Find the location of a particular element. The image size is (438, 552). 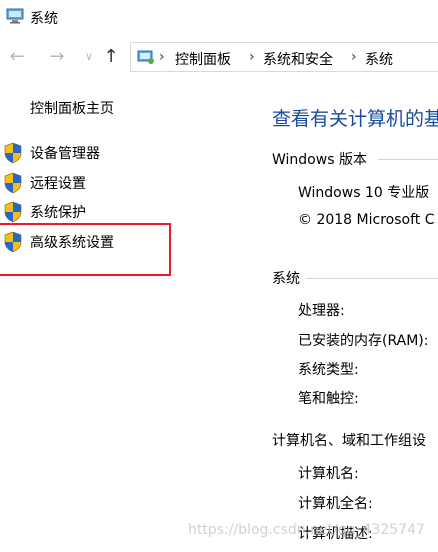

computer-name-label: 计算机名: is located at coordinates (328, 474).